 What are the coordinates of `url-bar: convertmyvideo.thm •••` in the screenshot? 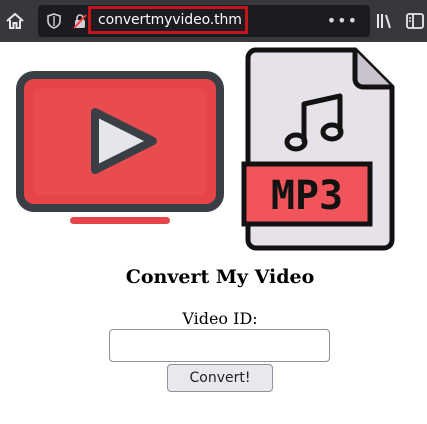 It's located at (204, 21).